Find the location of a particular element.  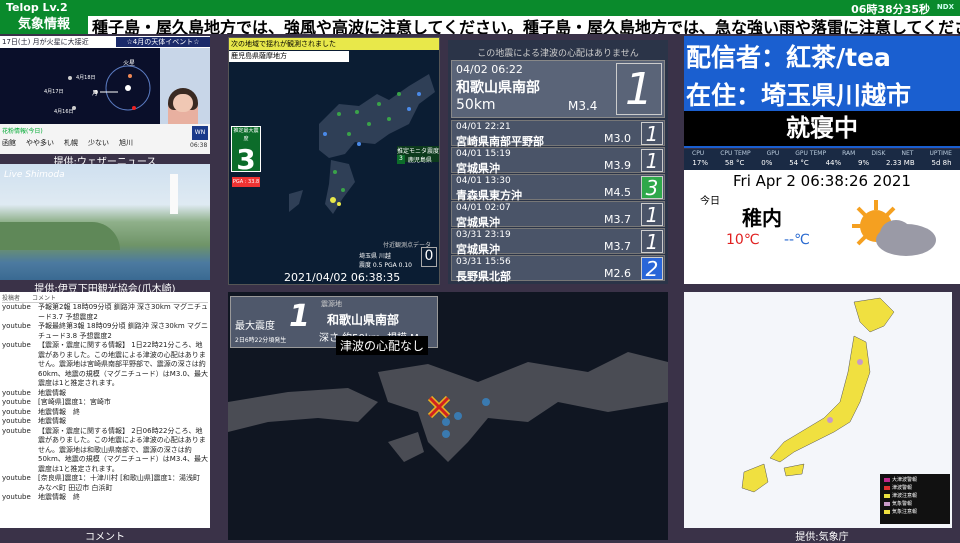

comment-caption: コメント is located at coordinates (105, 537).